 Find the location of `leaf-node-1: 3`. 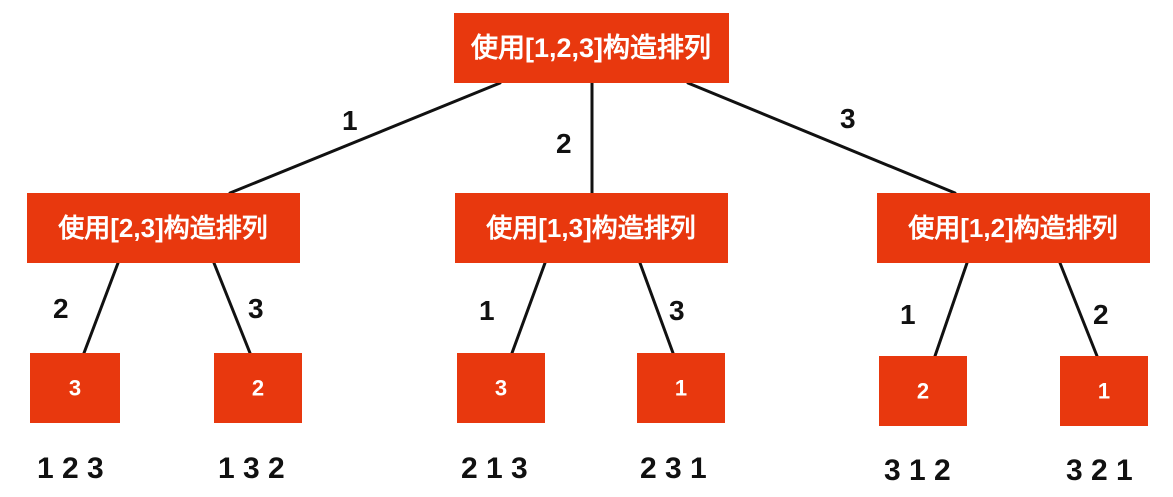

leaf-node-1: 3 is located at coordinates (75, 388).